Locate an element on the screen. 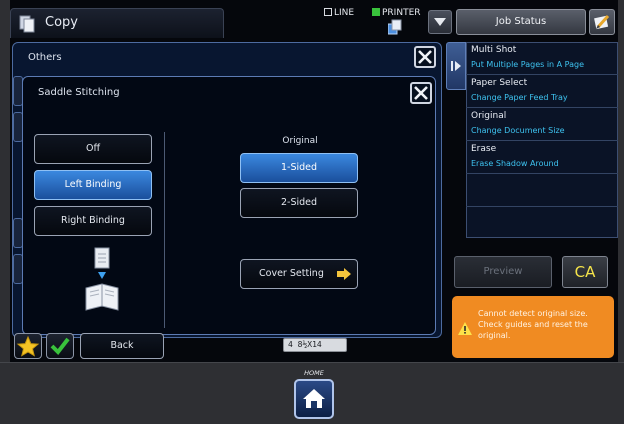 This screenshot has width=624, height=424. right-binding-button: Right Binding is located at coordinates (93, 221).